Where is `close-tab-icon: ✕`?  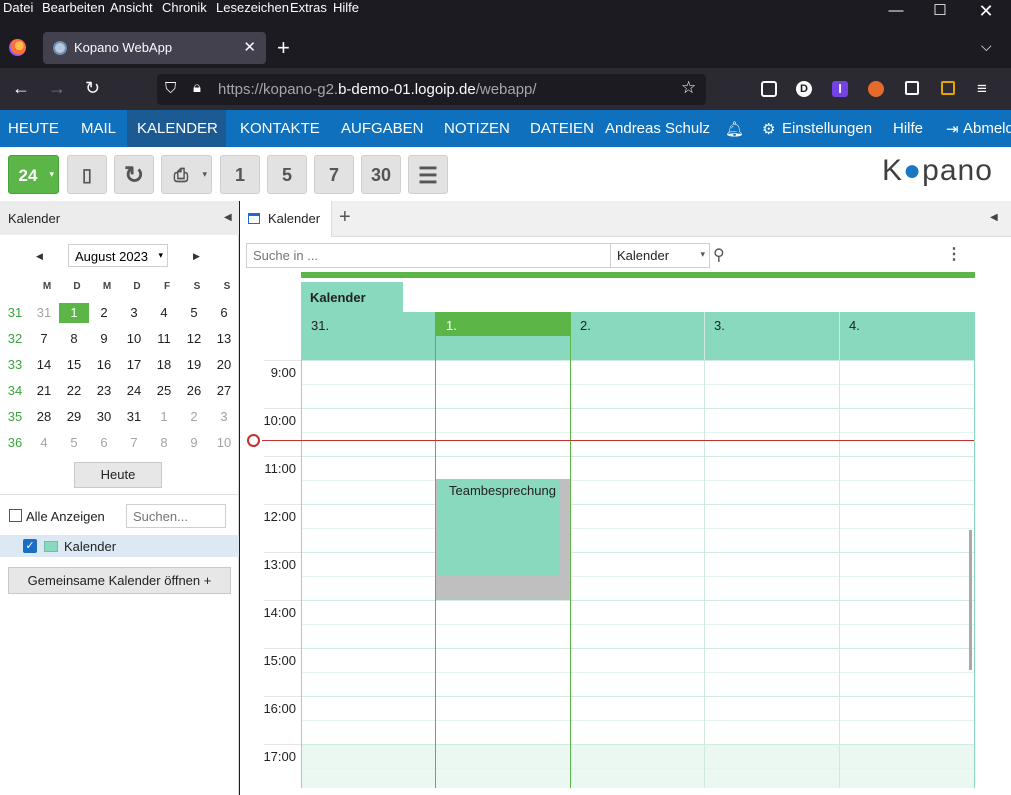
close-tab-icon: ✕ is located at coordinates (249, 47).